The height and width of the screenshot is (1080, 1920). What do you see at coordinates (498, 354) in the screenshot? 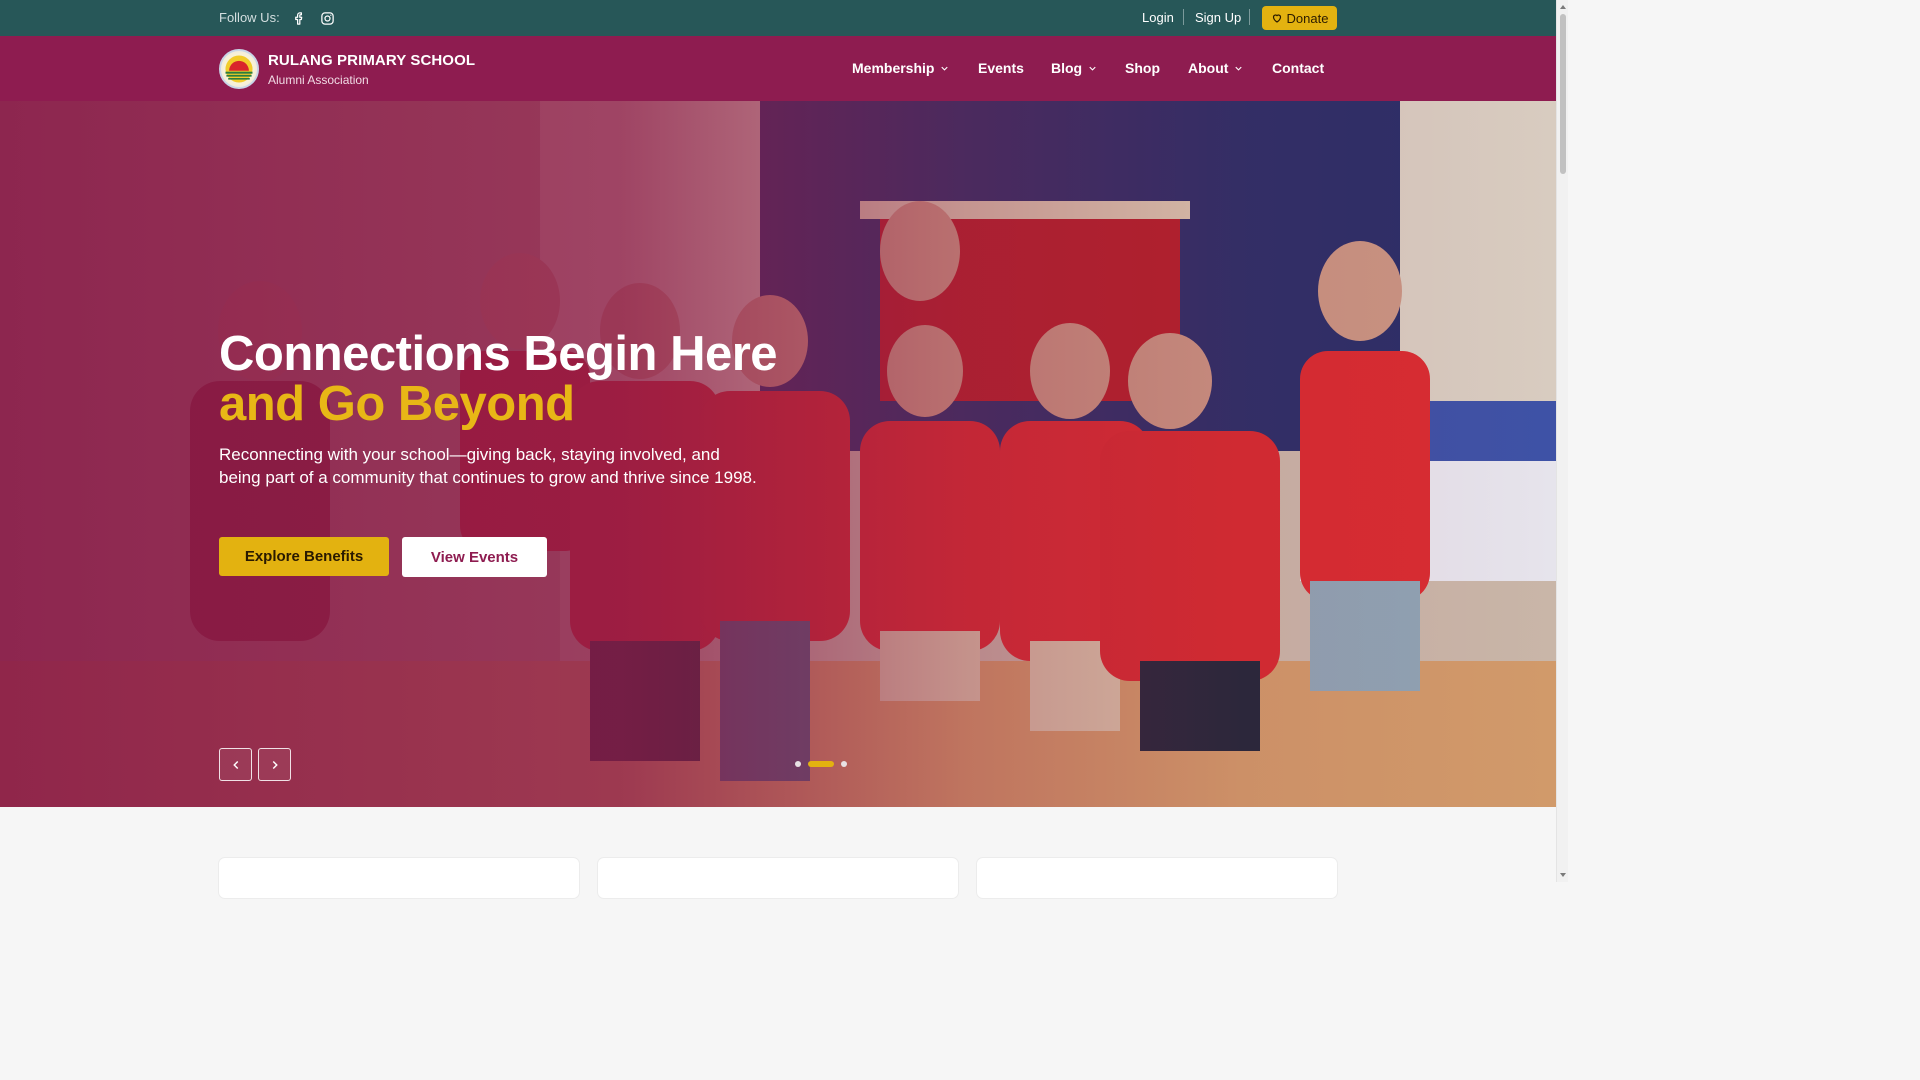
I see `hero-headline: Connections Begin Here` at bounding box center [498, 354].